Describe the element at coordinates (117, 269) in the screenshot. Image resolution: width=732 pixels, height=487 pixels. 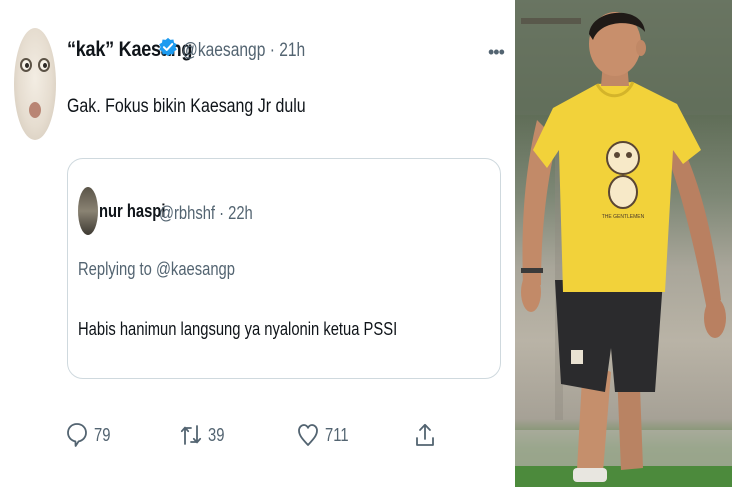
I see `replying-to-prefix: Replying to` at that location.